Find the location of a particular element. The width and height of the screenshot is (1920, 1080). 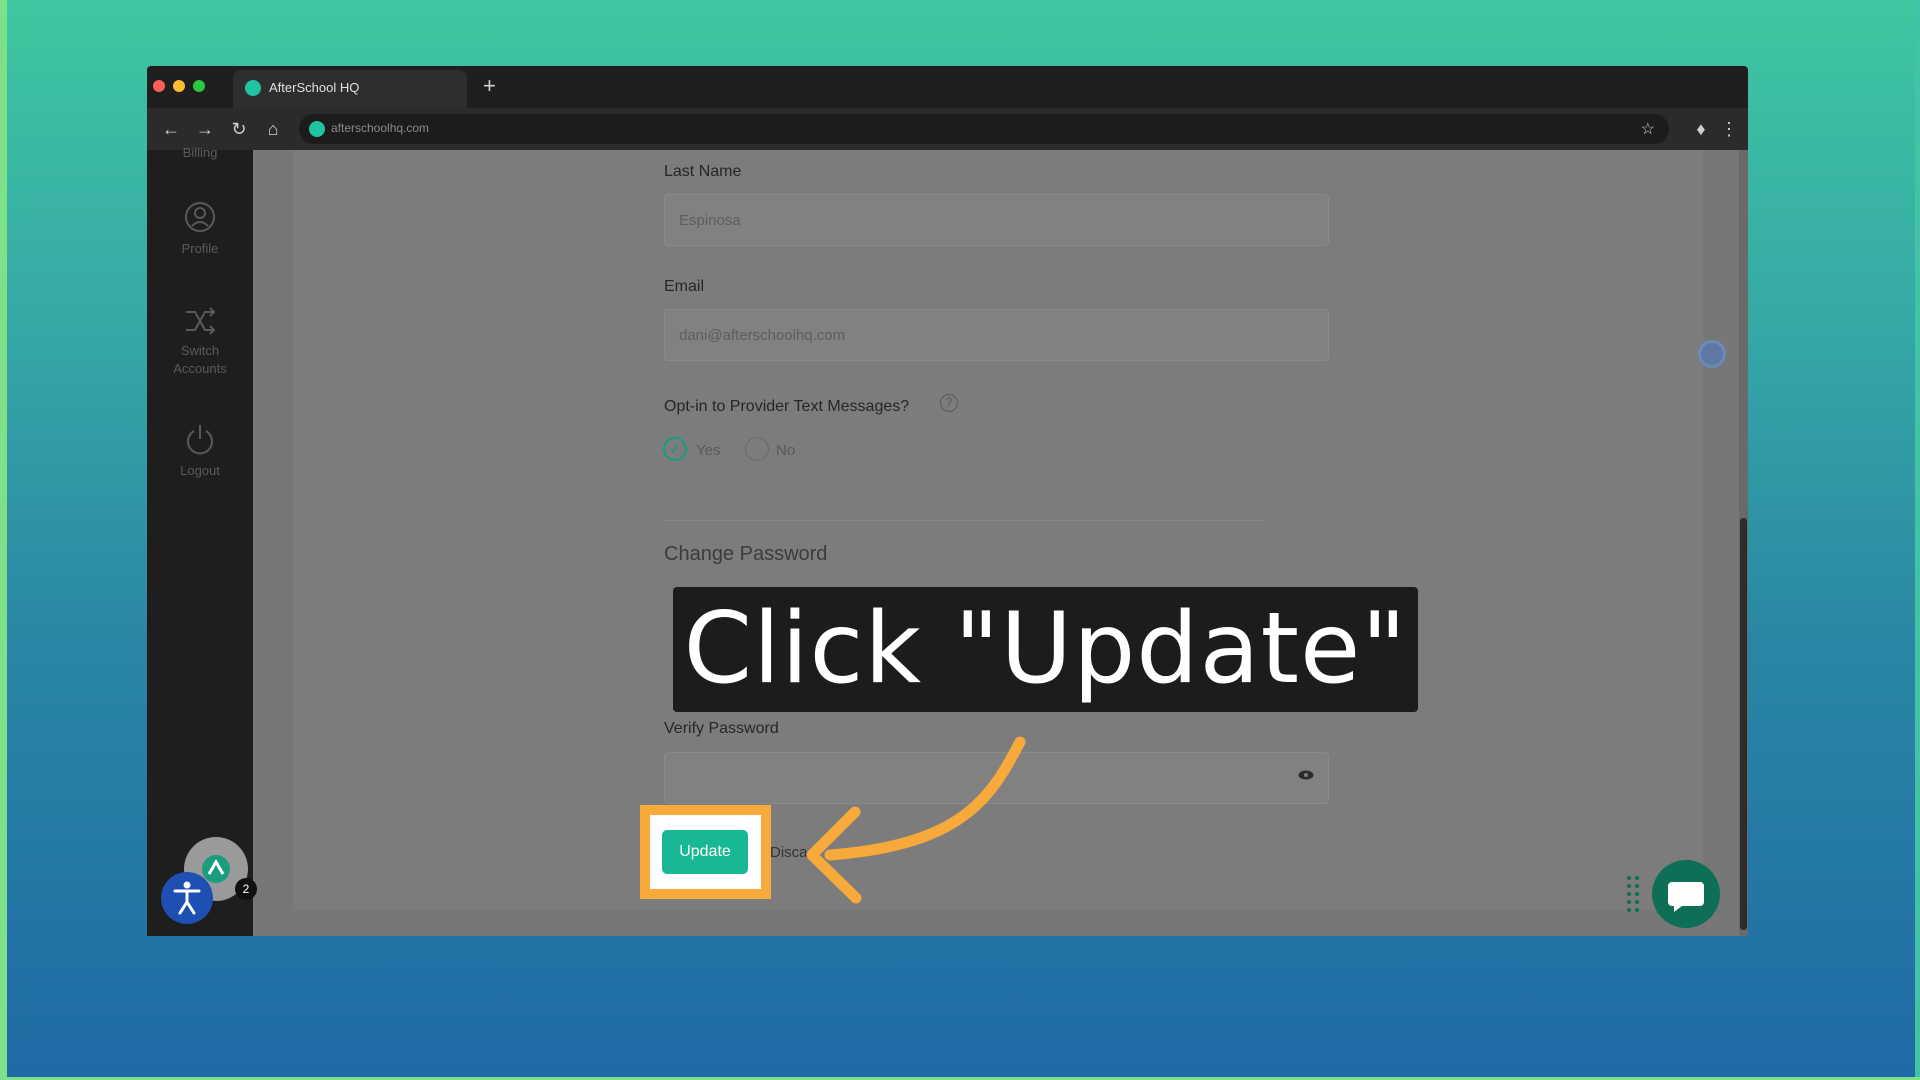

last-name-label: Last Name is located at coordinates (703, 171).